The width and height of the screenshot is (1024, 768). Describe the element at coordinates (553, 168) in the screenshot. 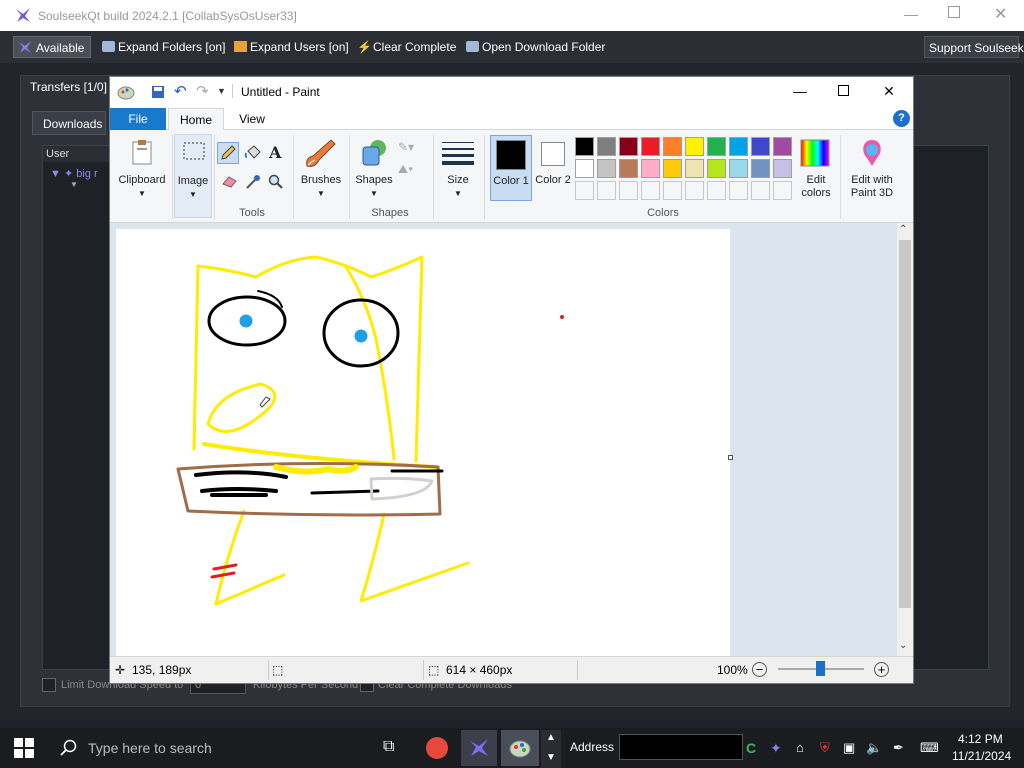

I see `color2-button: Color 2` at that location.